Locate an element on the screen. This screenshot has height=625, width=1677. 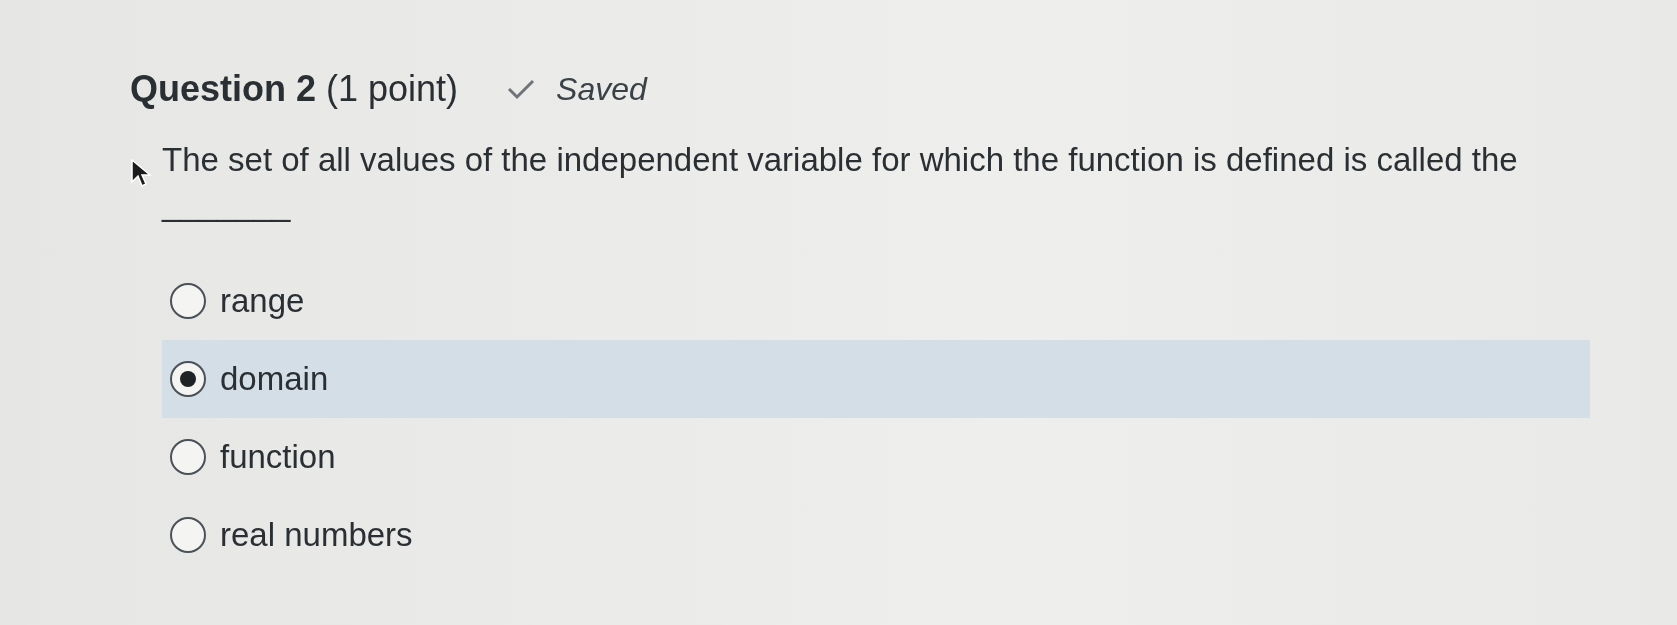
answer-option: function is located at coordinates (876, 457).